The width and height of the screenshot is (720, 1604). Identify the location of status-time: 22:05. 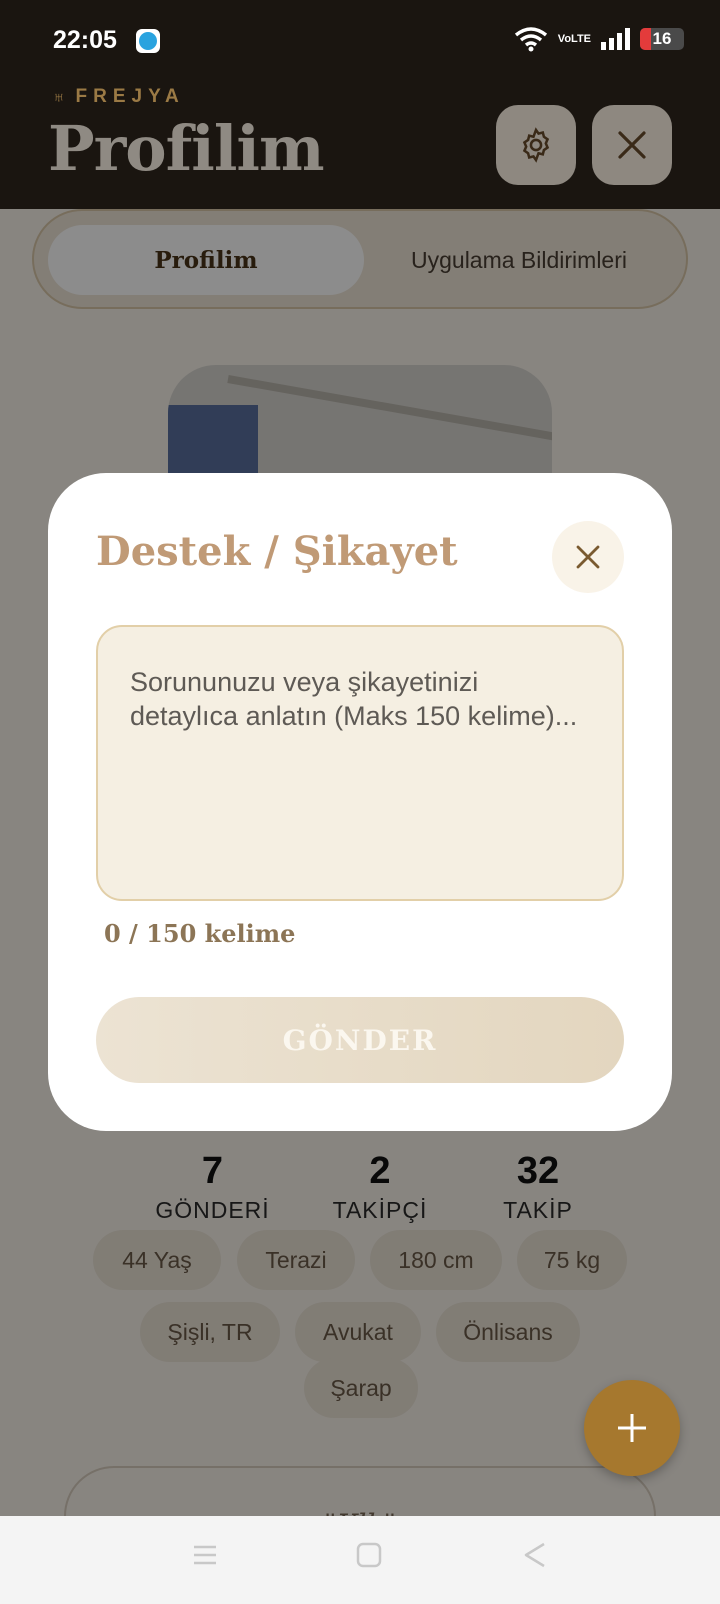
(85, 40).